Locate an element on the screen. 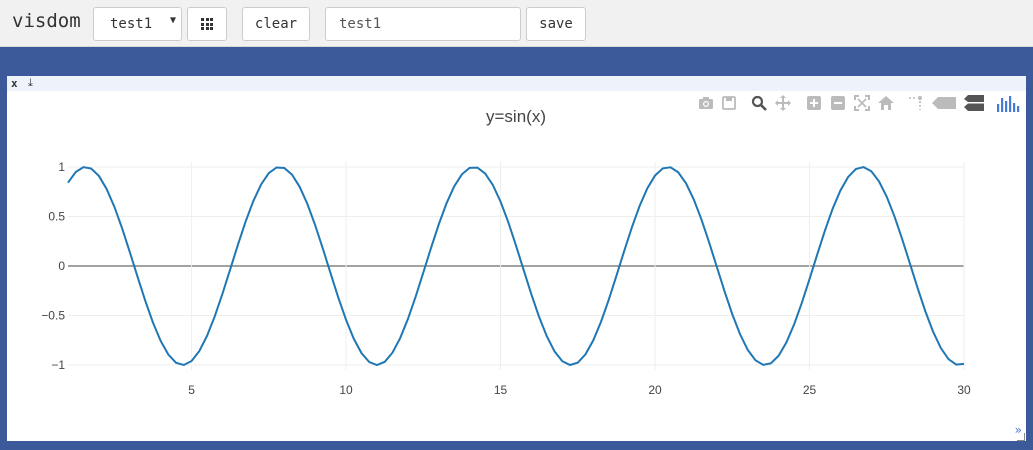 The height and width of the screenshot is (450, 1033). grid-icon is located at coordinates (207, 24).